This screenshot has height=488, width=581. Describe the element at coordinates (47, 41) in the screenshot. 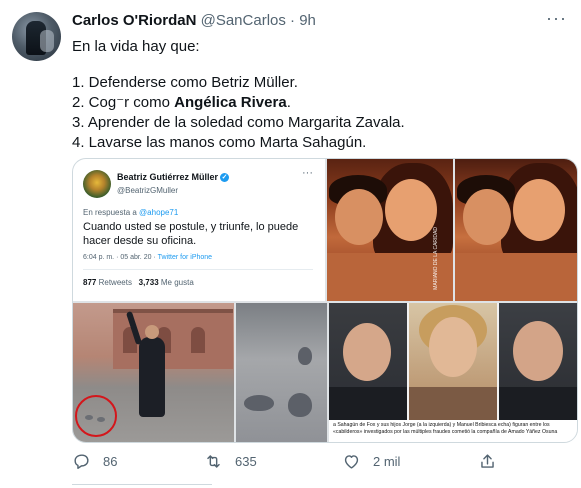

I see `avatar-figure-highlight` at that location.